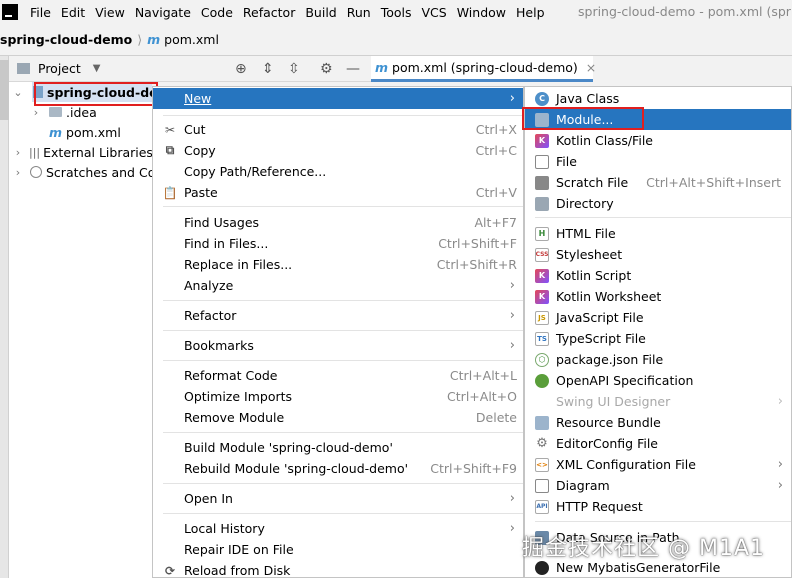  What do you see at coordinates (477, 243) in the screenshot?
I see `menu-shortcut: Ctrl+Shift+F` at bounding box center [477, 243].